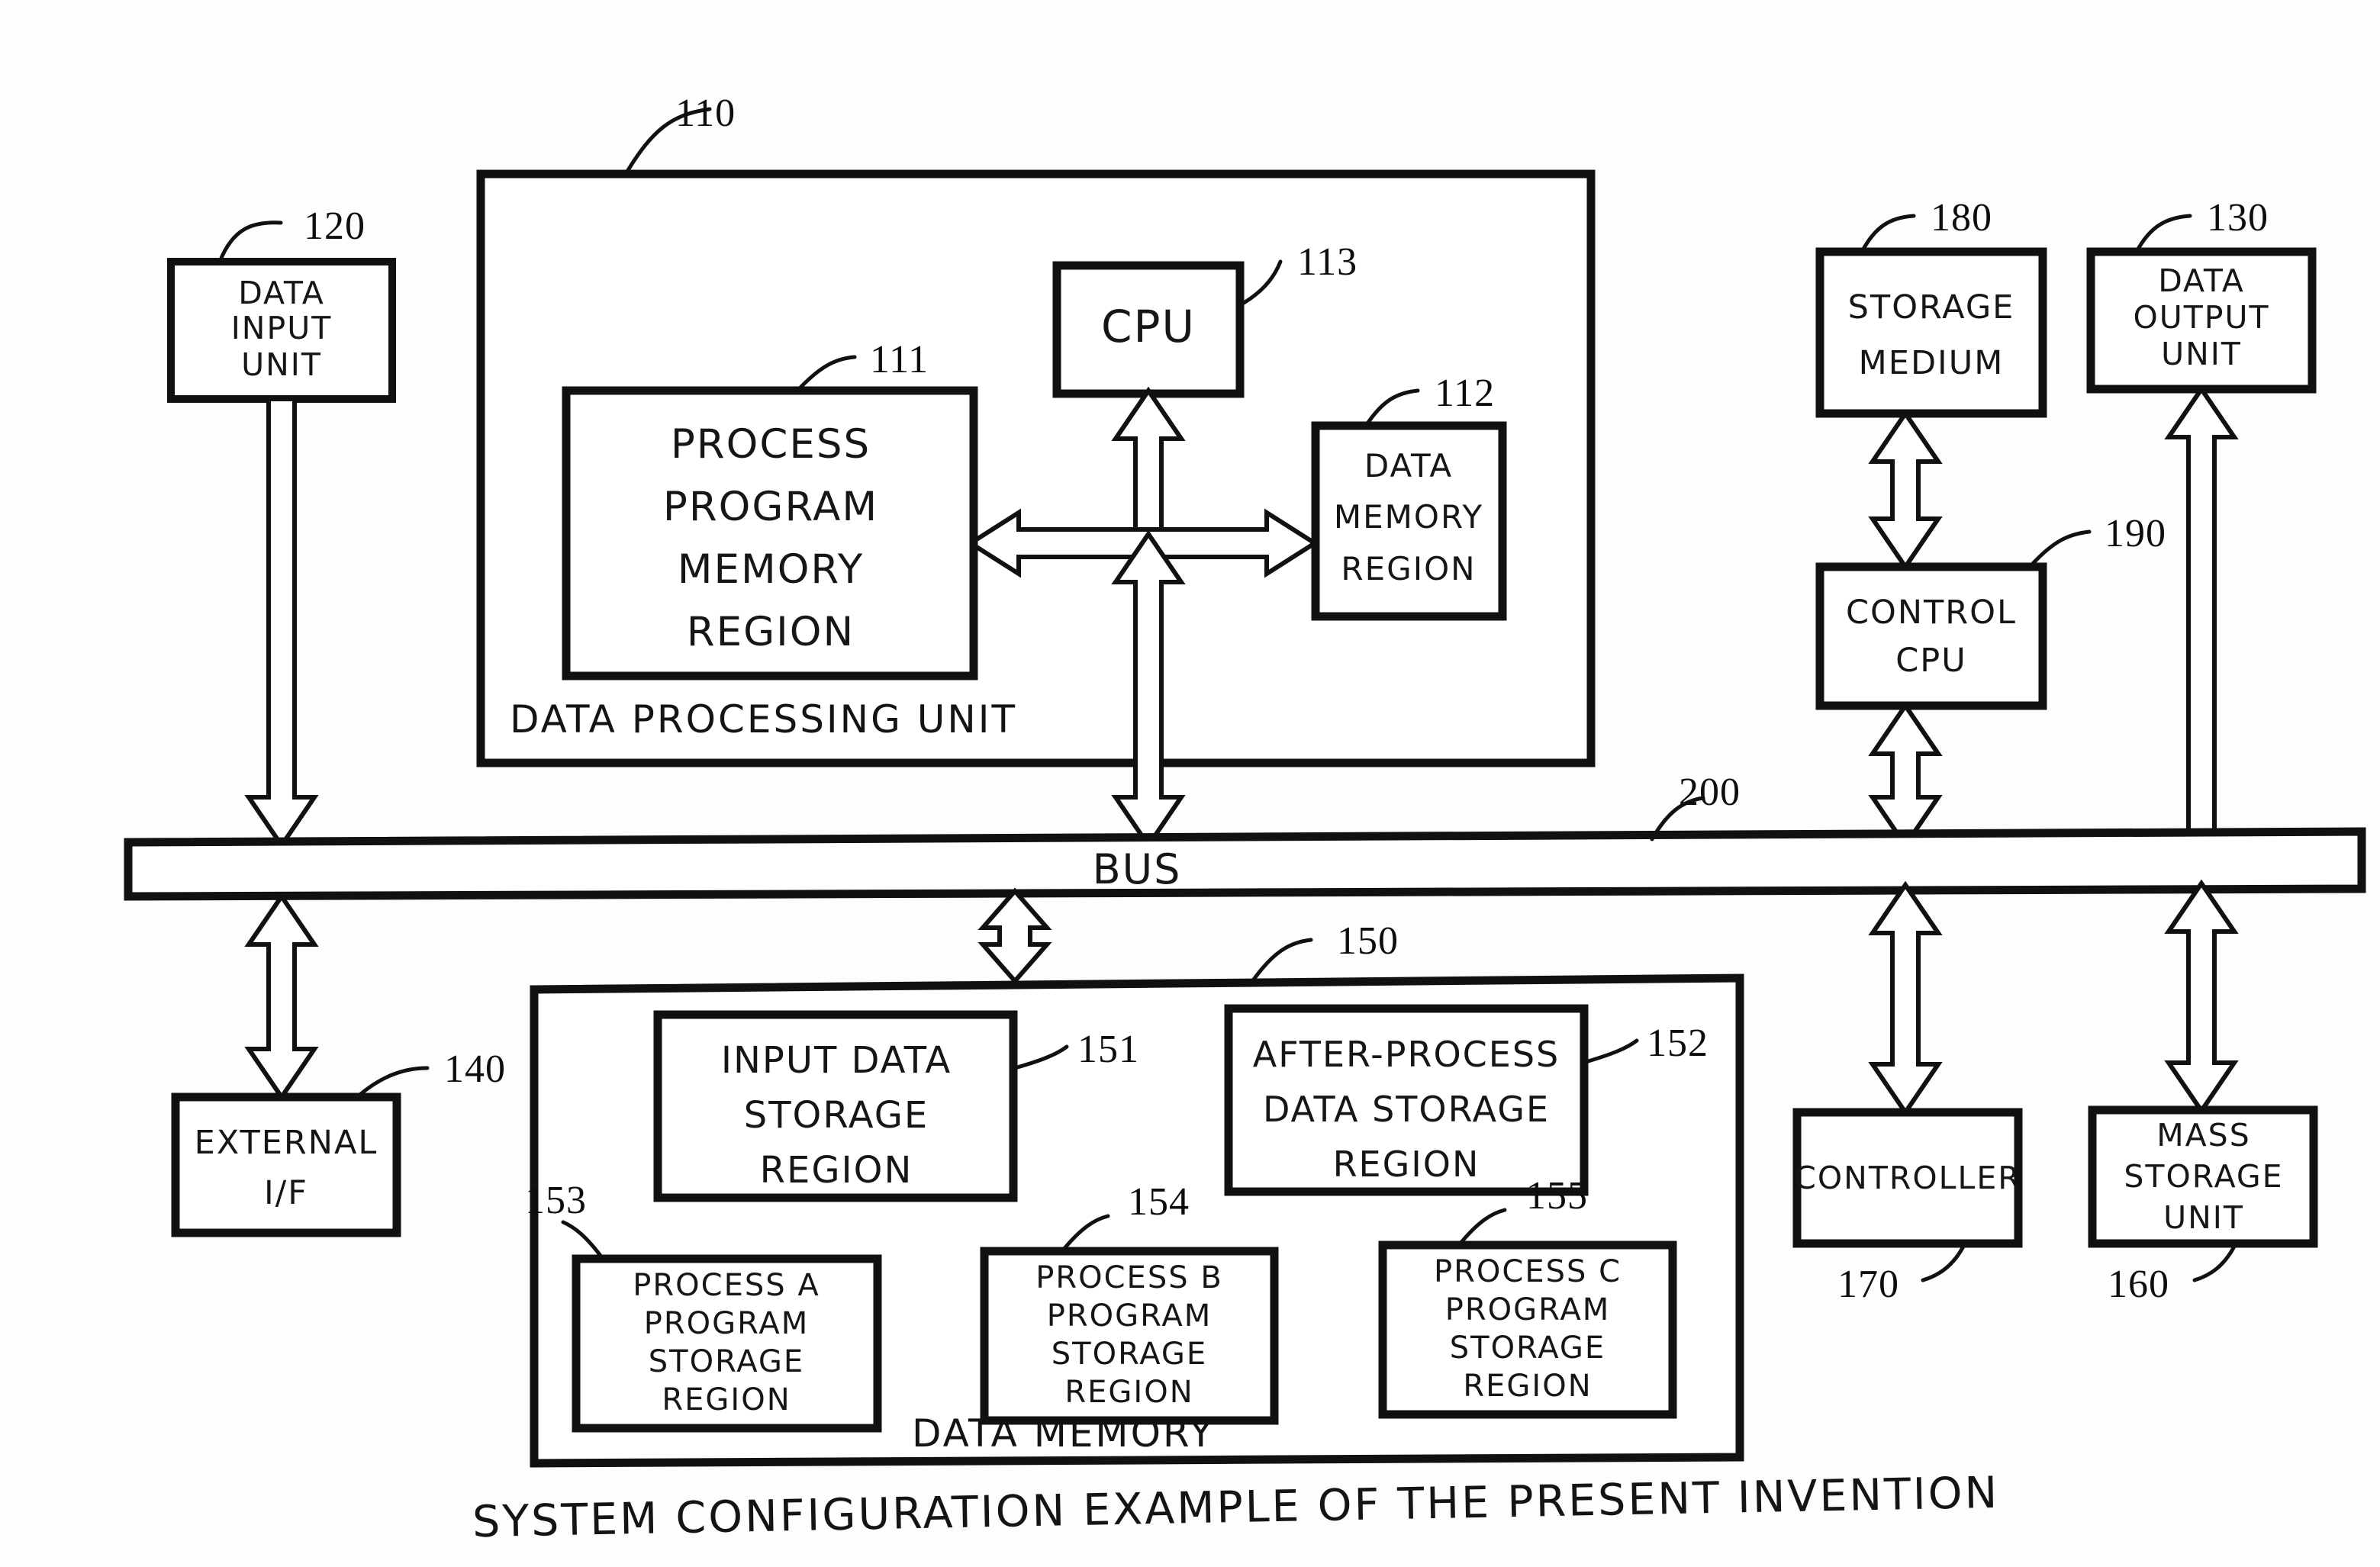 The image size is (2380, 1567). What do you see at coordinates (2135, 533) in the screenshot?
I see `ref-190: 190` at bounding box center [2135, 533].